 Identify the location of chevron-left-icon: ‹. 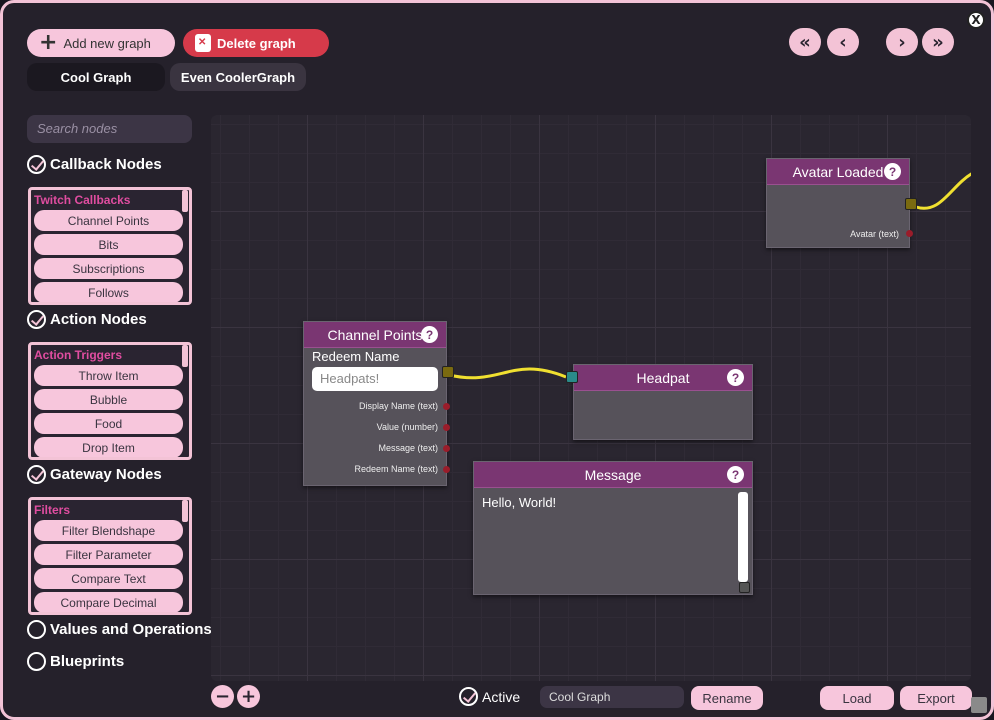
(843, 42).